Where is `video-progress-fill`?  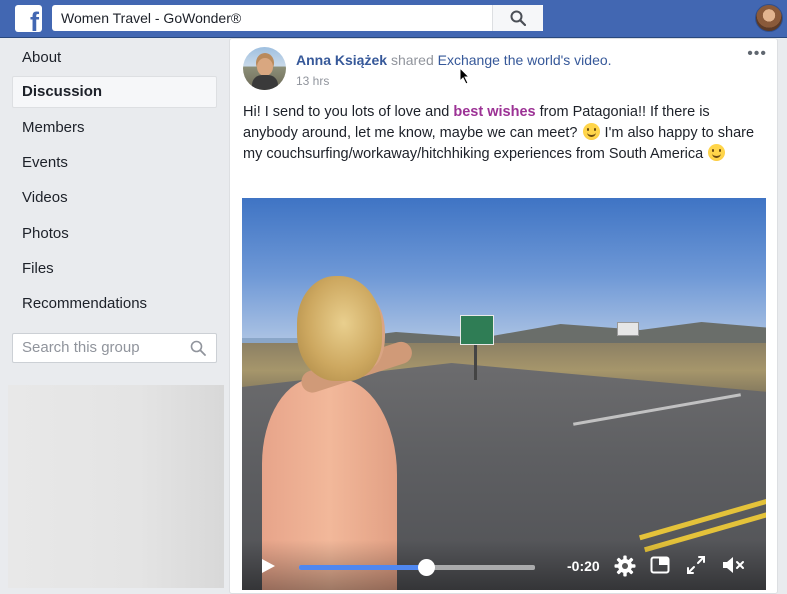 video-progress-fill is located at coordinates (363, 567).